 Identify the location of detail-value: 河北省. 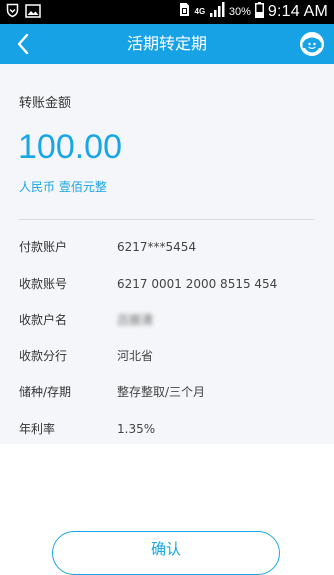
(135, 356).